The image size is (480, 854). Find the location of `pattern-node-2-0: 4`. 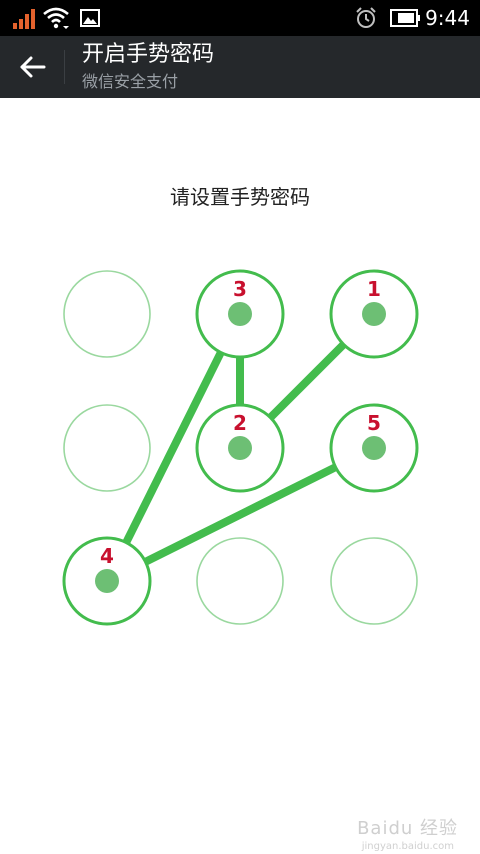

pattern-node-2-0: 4 is located at coordinates (107, 581).